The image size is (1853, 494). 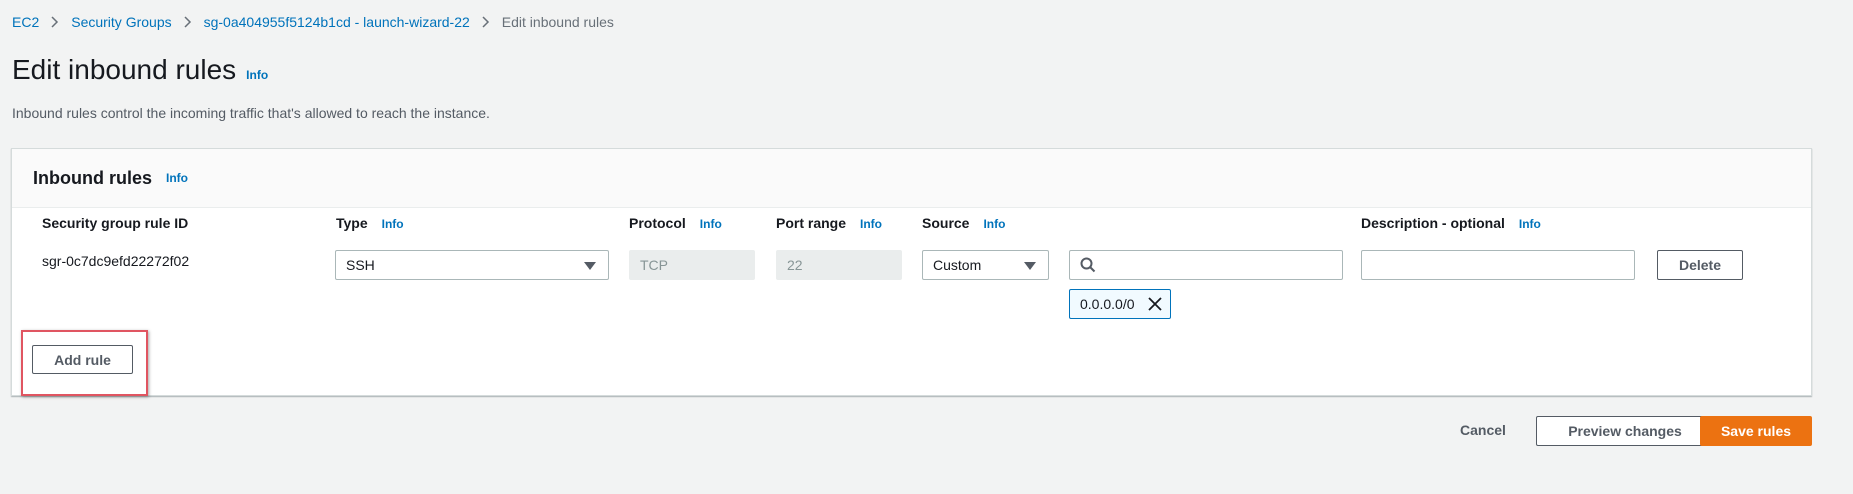 I want to click on source-search-input, so click(x=1223, y=265).